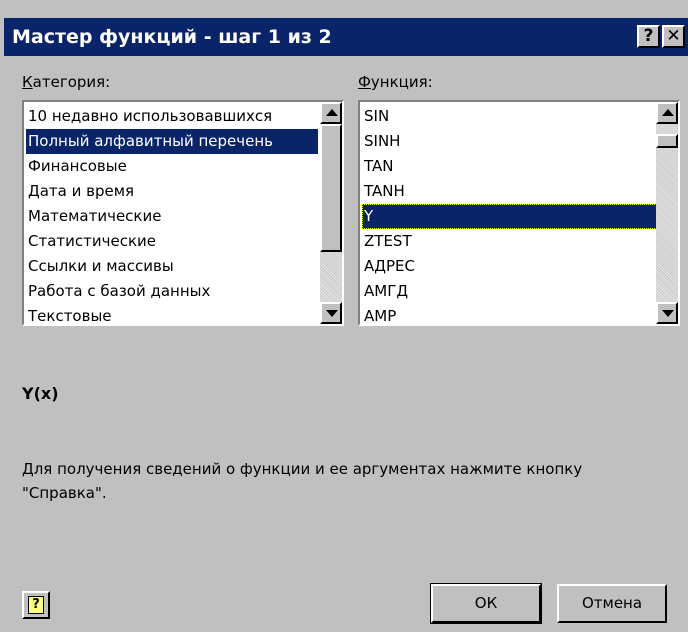 The height and width of the screenshot is (632, 688). I want to click on category-list-item: Текстовые, so click(172, 314).